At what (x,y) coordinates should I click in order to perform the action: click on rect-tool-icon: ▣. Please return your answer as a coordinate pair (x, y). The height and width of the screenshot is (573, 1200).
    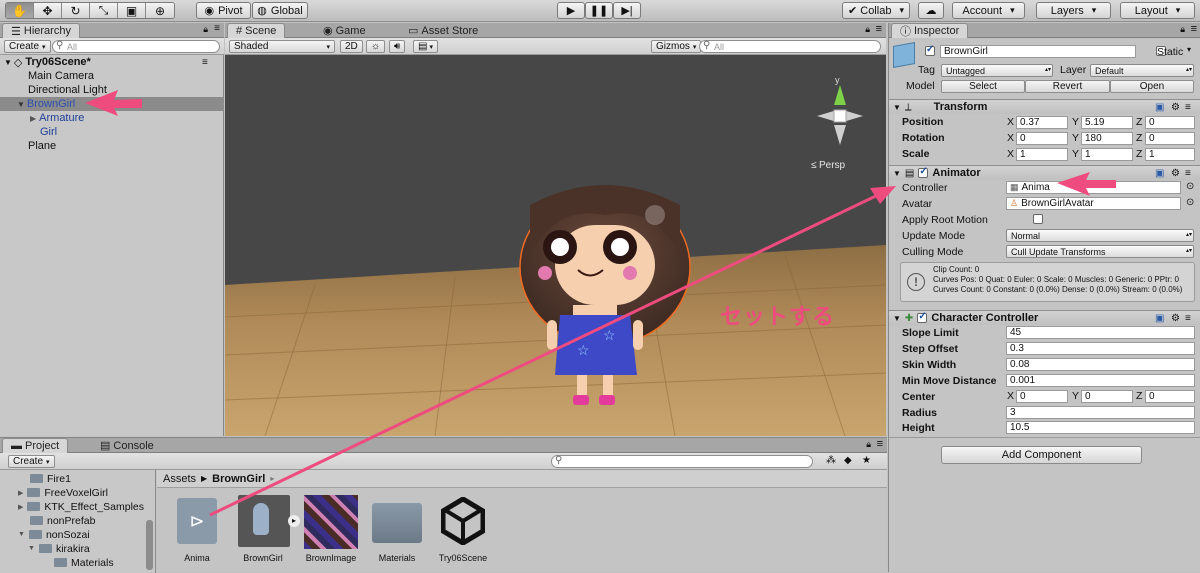
    Looking at the image, I should click on (132, 10).